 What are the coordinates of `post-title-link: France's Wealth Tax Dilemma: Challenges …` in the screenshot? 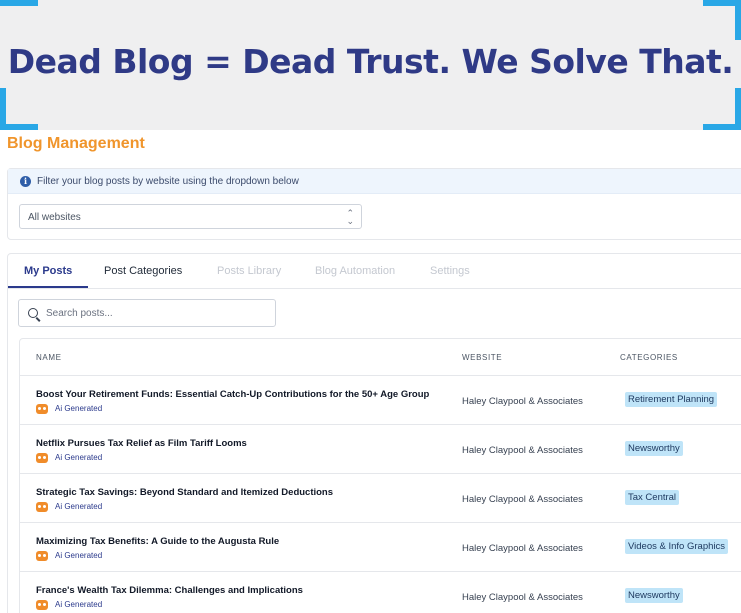 It's located at (169, 590).